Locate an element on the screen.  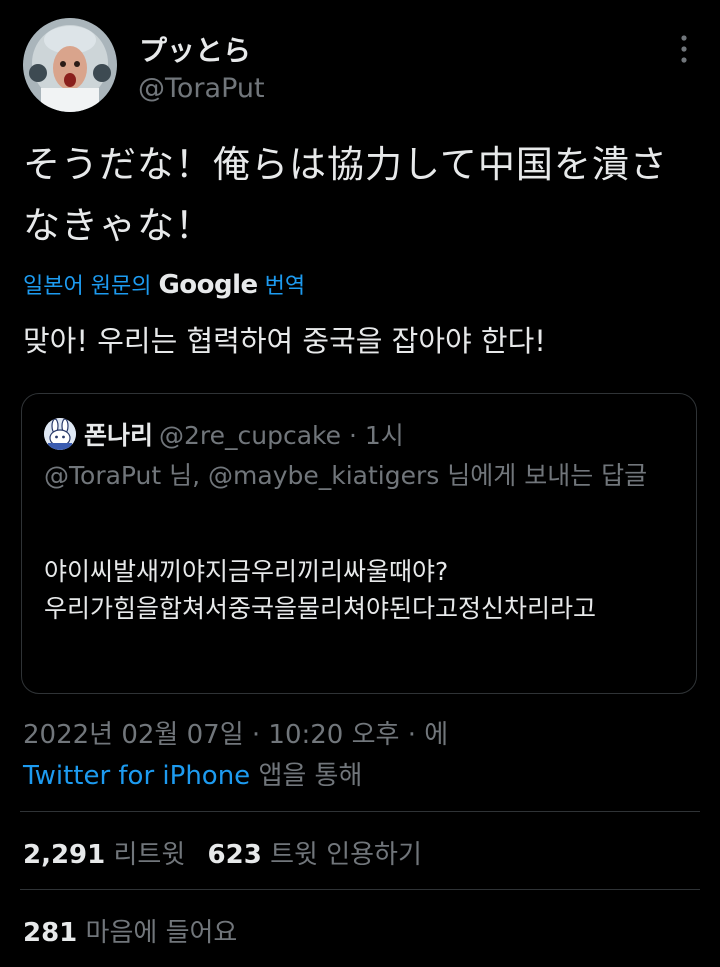
client-suffix: 앱을 통해 is located at coordinates (306, 776).